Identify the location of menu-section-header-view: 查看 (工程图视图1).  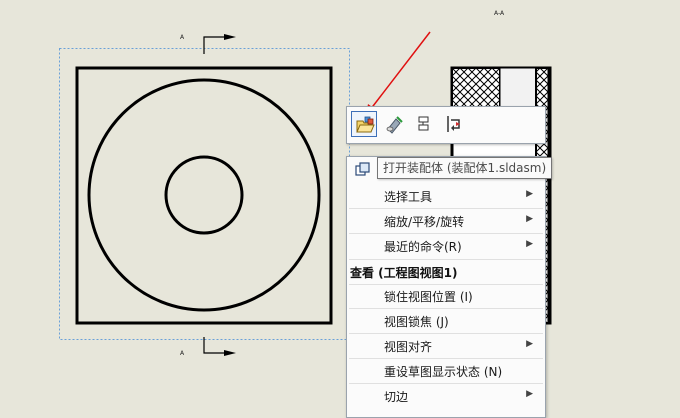
(446, 272).